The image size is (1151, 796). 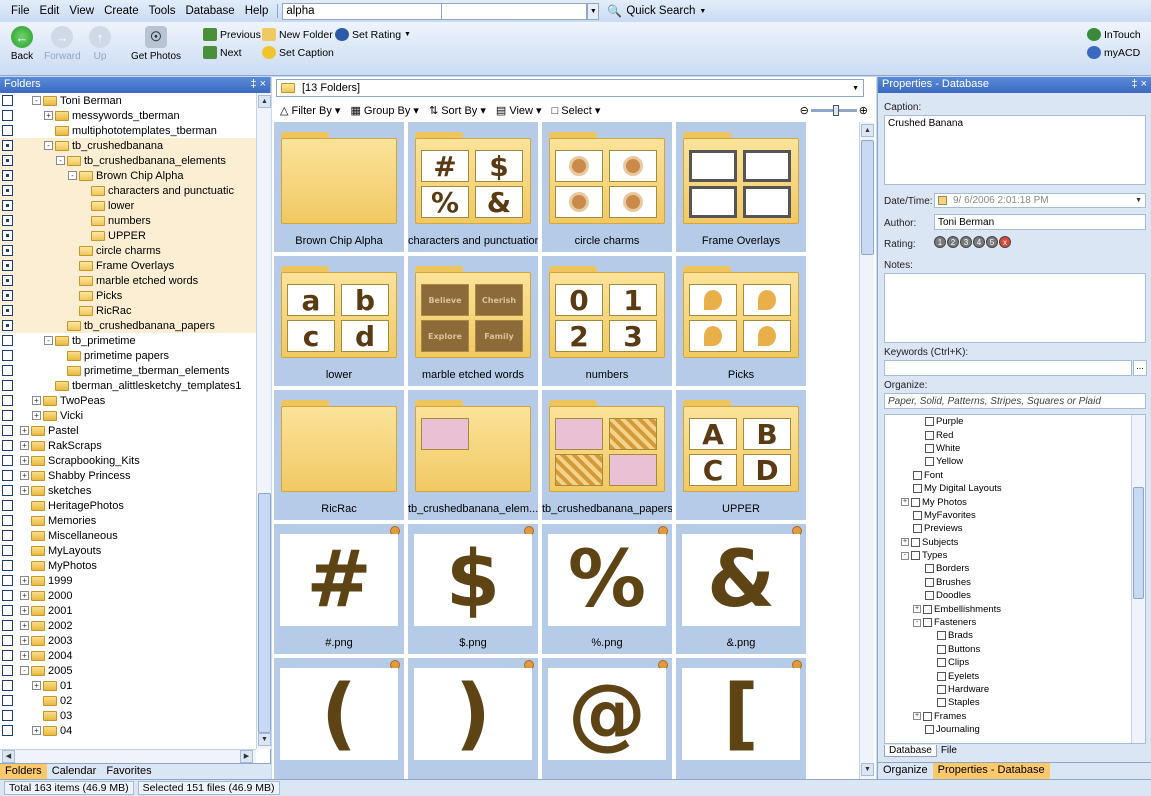 What do you see at coordinates (128, 250) in the screenshot?
I see `folder-tree-item: circle charms` at bounding box center [128, 250].